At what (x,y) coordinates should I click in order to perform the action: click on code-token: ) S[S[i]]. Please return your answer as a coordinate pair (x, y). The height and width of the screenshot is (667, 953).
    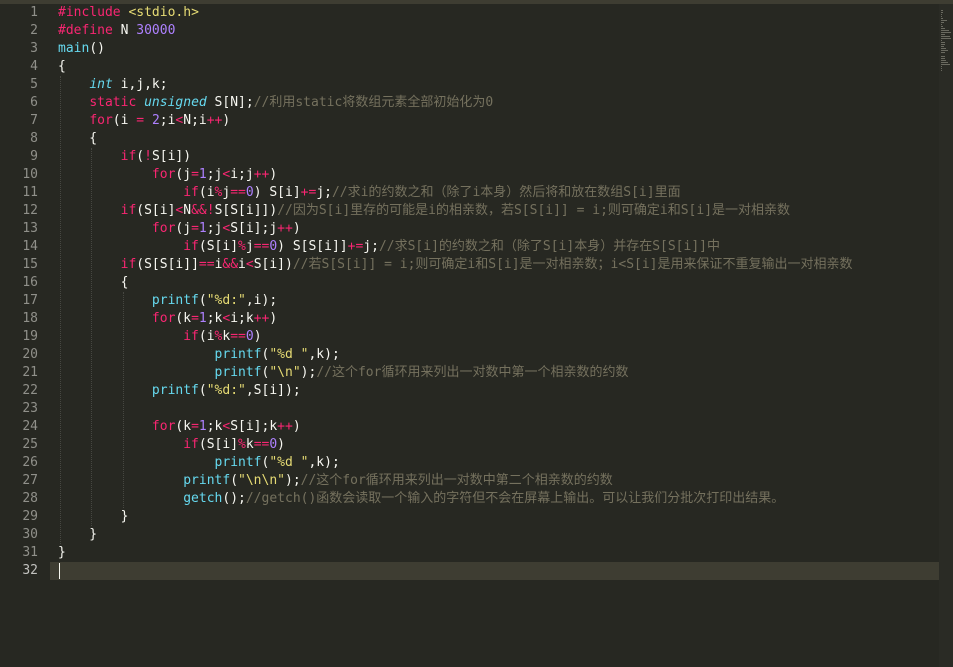
    Looking at the image, I should click on (312, 246).